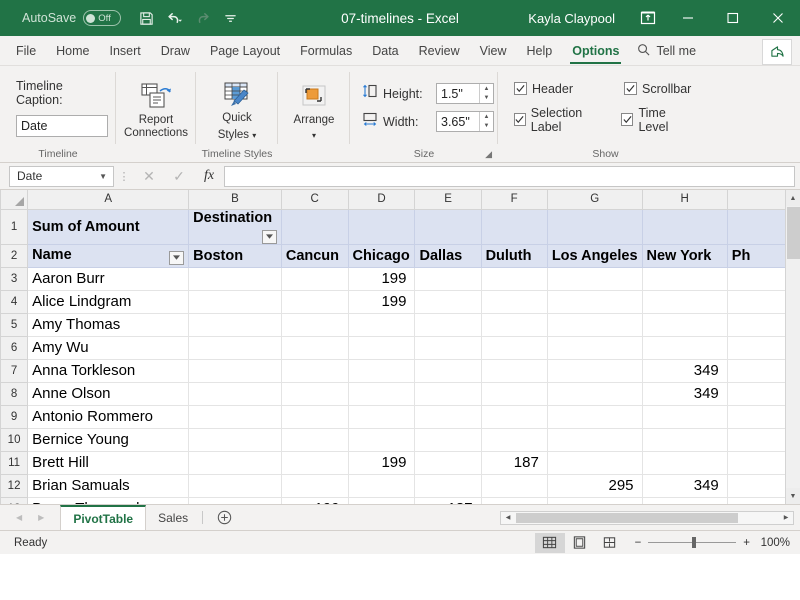 The image size is (800, 600). Describe the element at coordinates (448, 325) in the screenshot. I see `cell-e5` at that location.